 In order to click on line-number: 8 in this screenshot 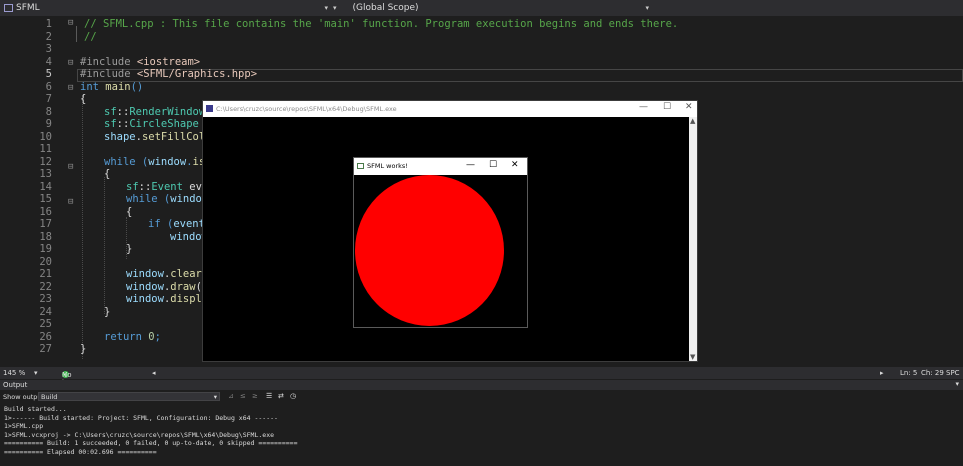, I will do `click(48, 111)`.